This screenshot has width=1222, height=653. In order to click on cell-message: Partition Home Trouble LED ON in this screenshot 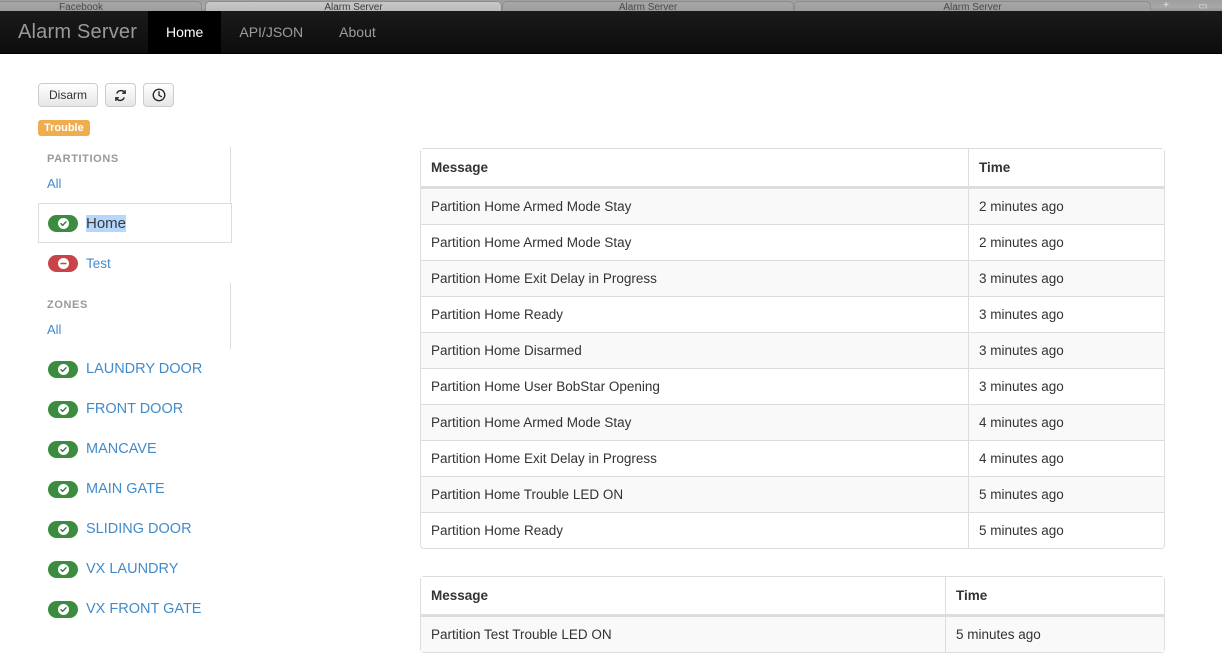, I will do `click(695, 494)`.